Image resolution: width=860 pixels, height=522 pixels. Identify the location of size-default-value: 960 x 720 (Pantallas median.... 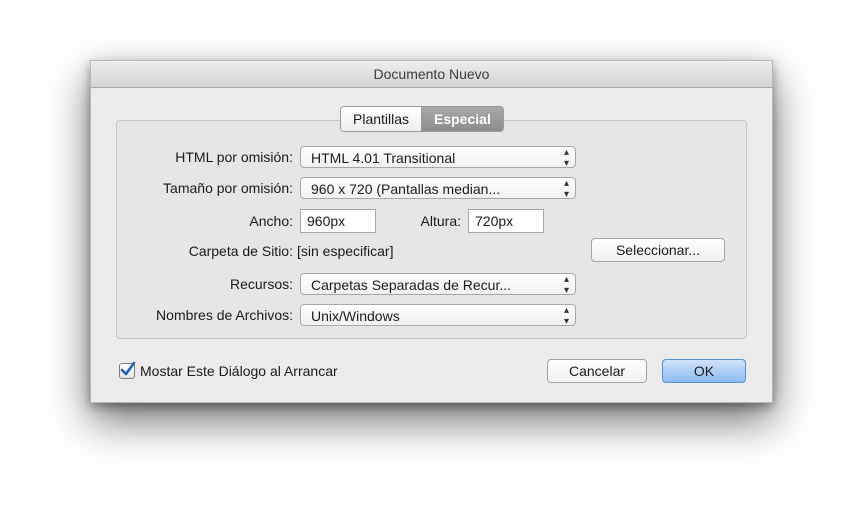
(406, 189).